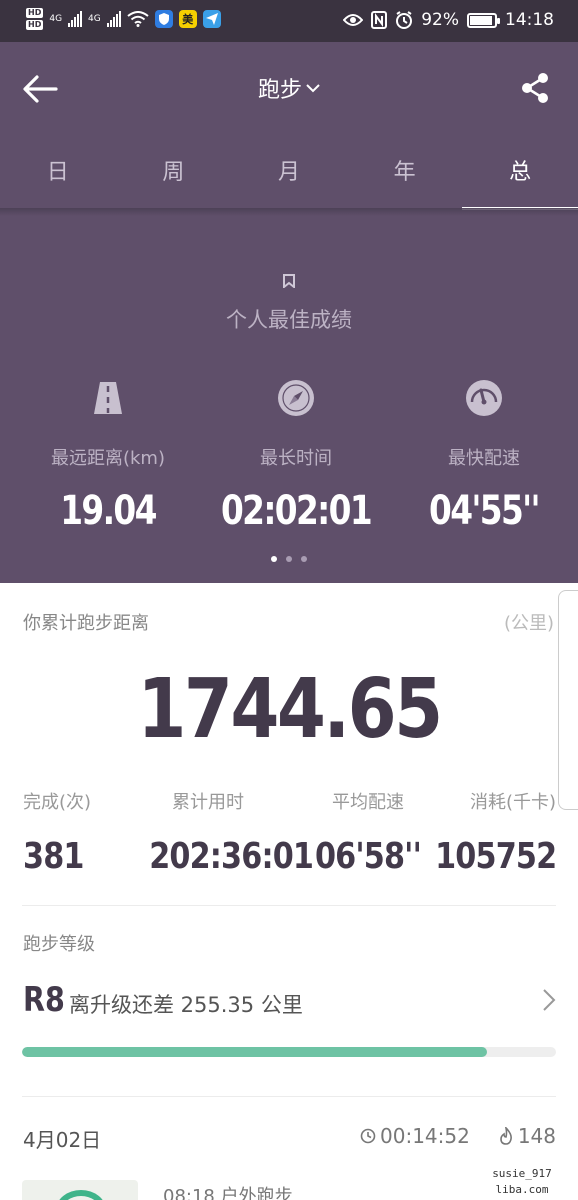  I want to click on hd-indicators: HD HD, so click(35, 19).